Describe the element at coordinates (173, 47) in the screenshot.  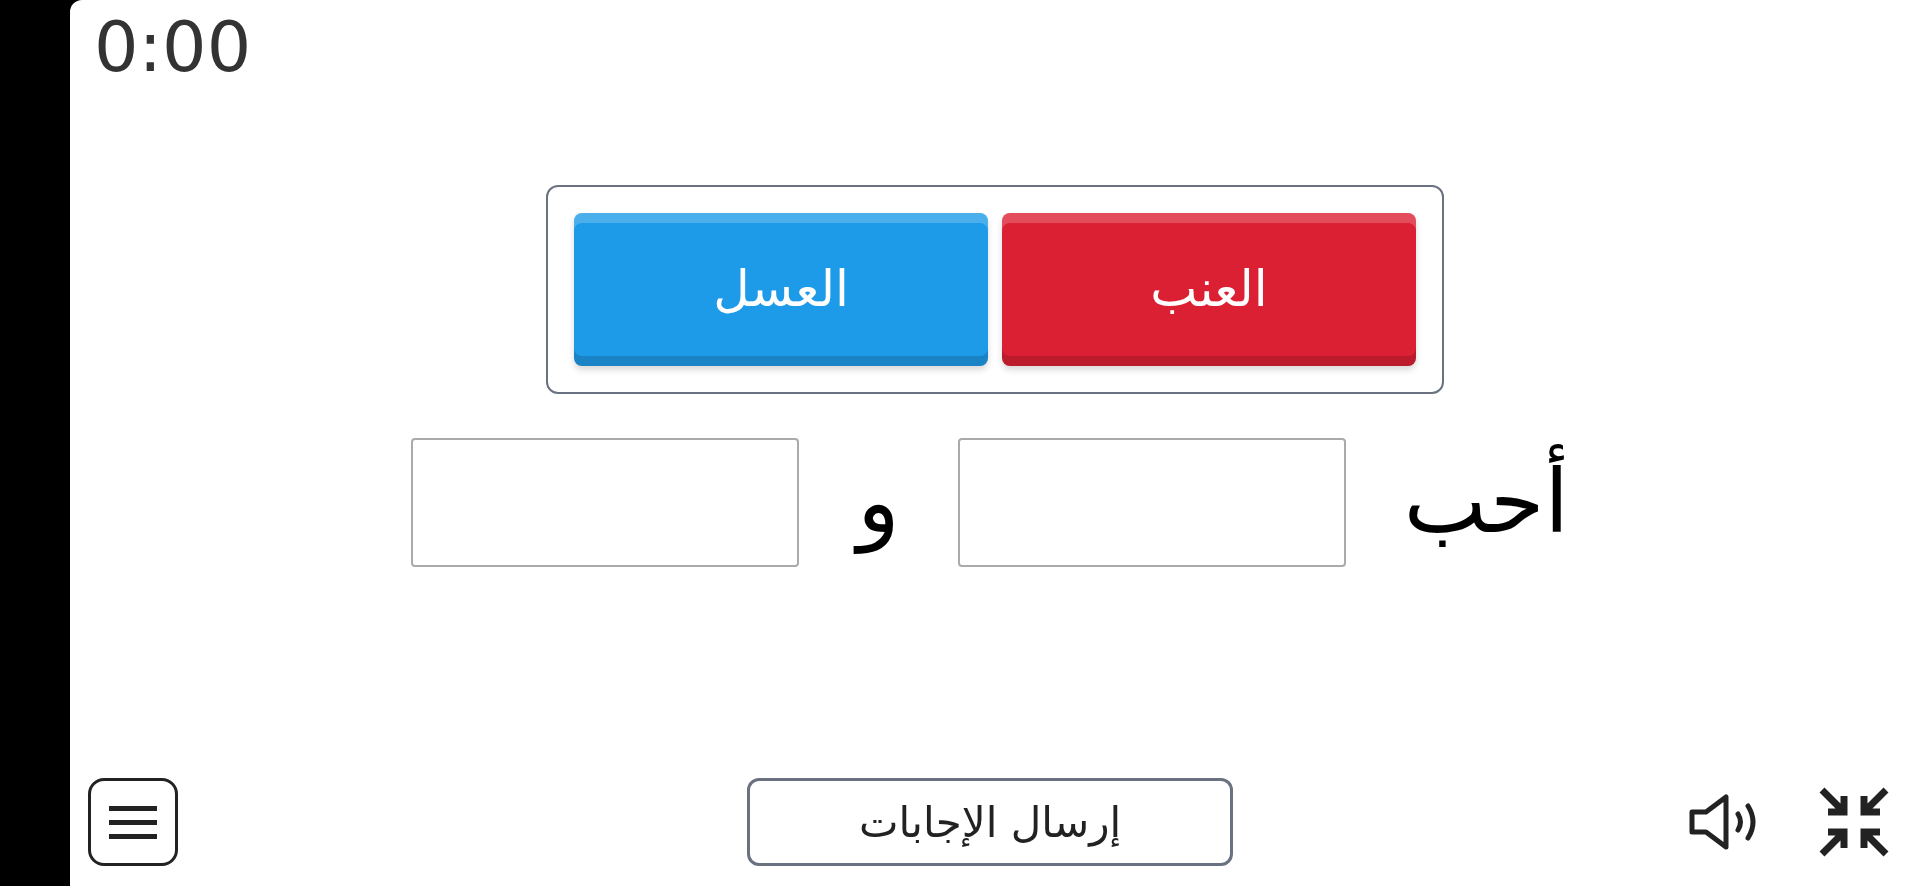
I see `timer: 0:00` at that location.